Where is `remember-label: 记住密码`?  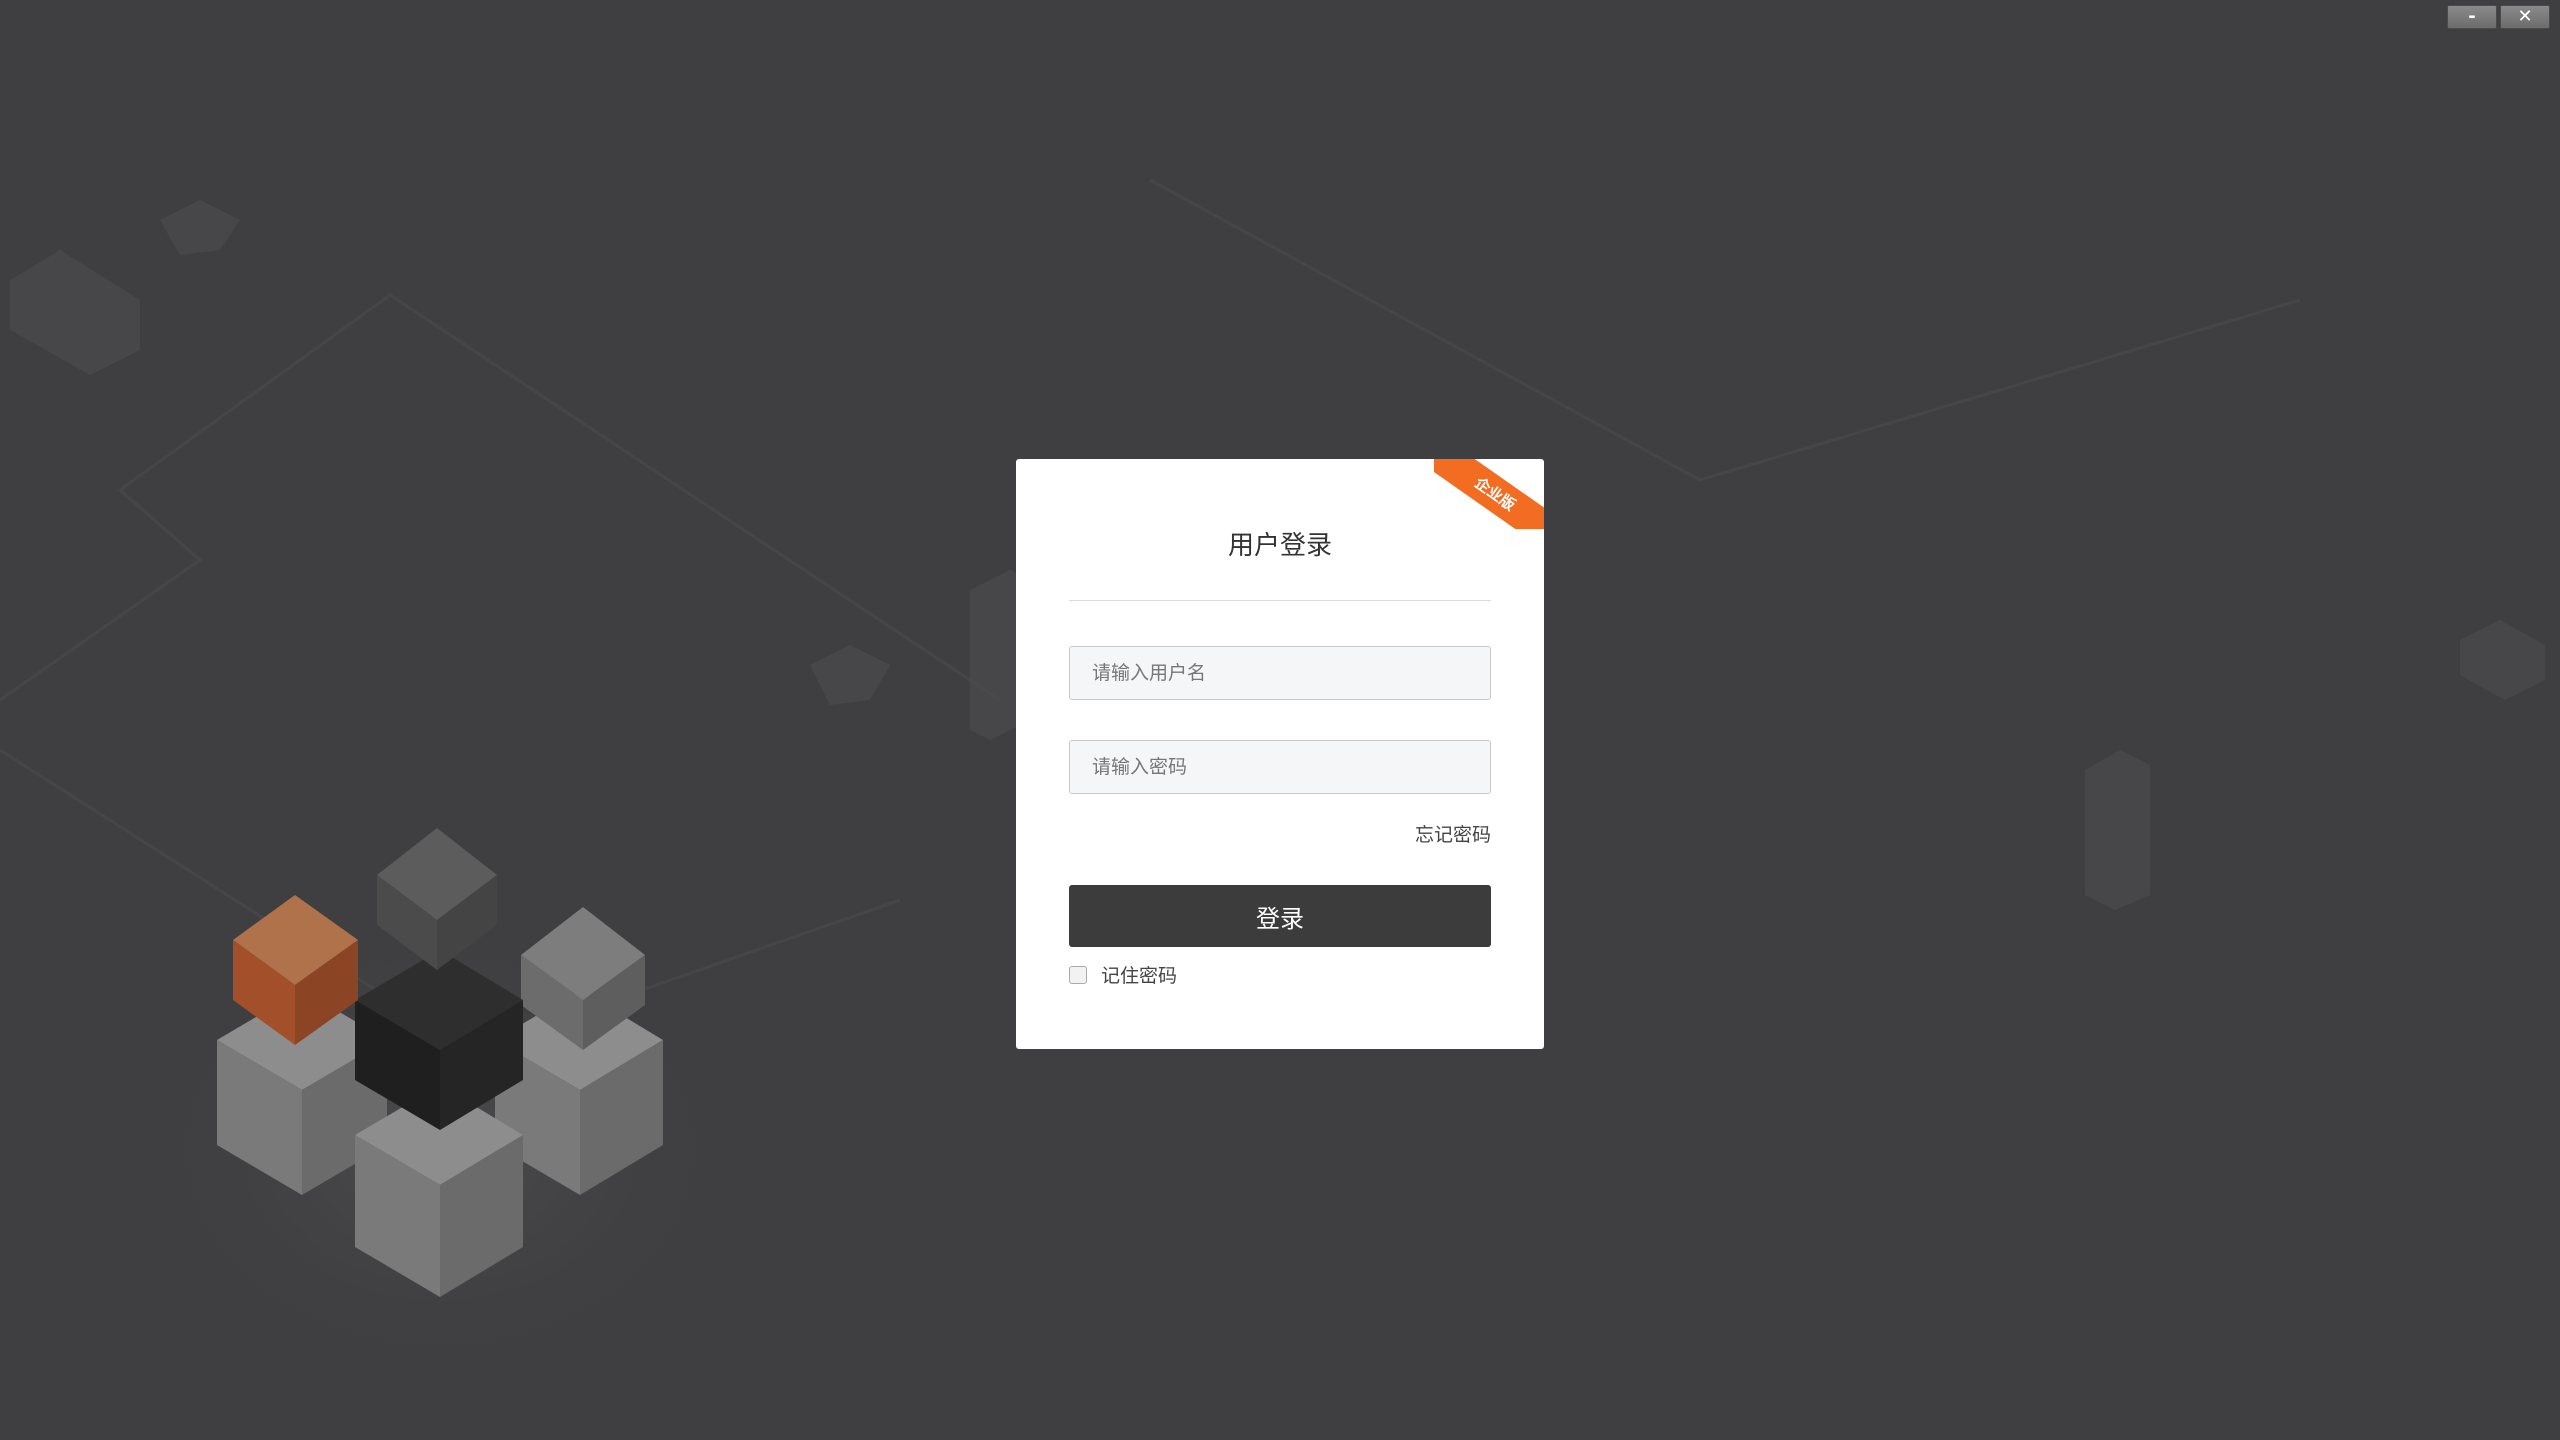 remember-label: 记住密码 is located at coordinates (1139, 976).